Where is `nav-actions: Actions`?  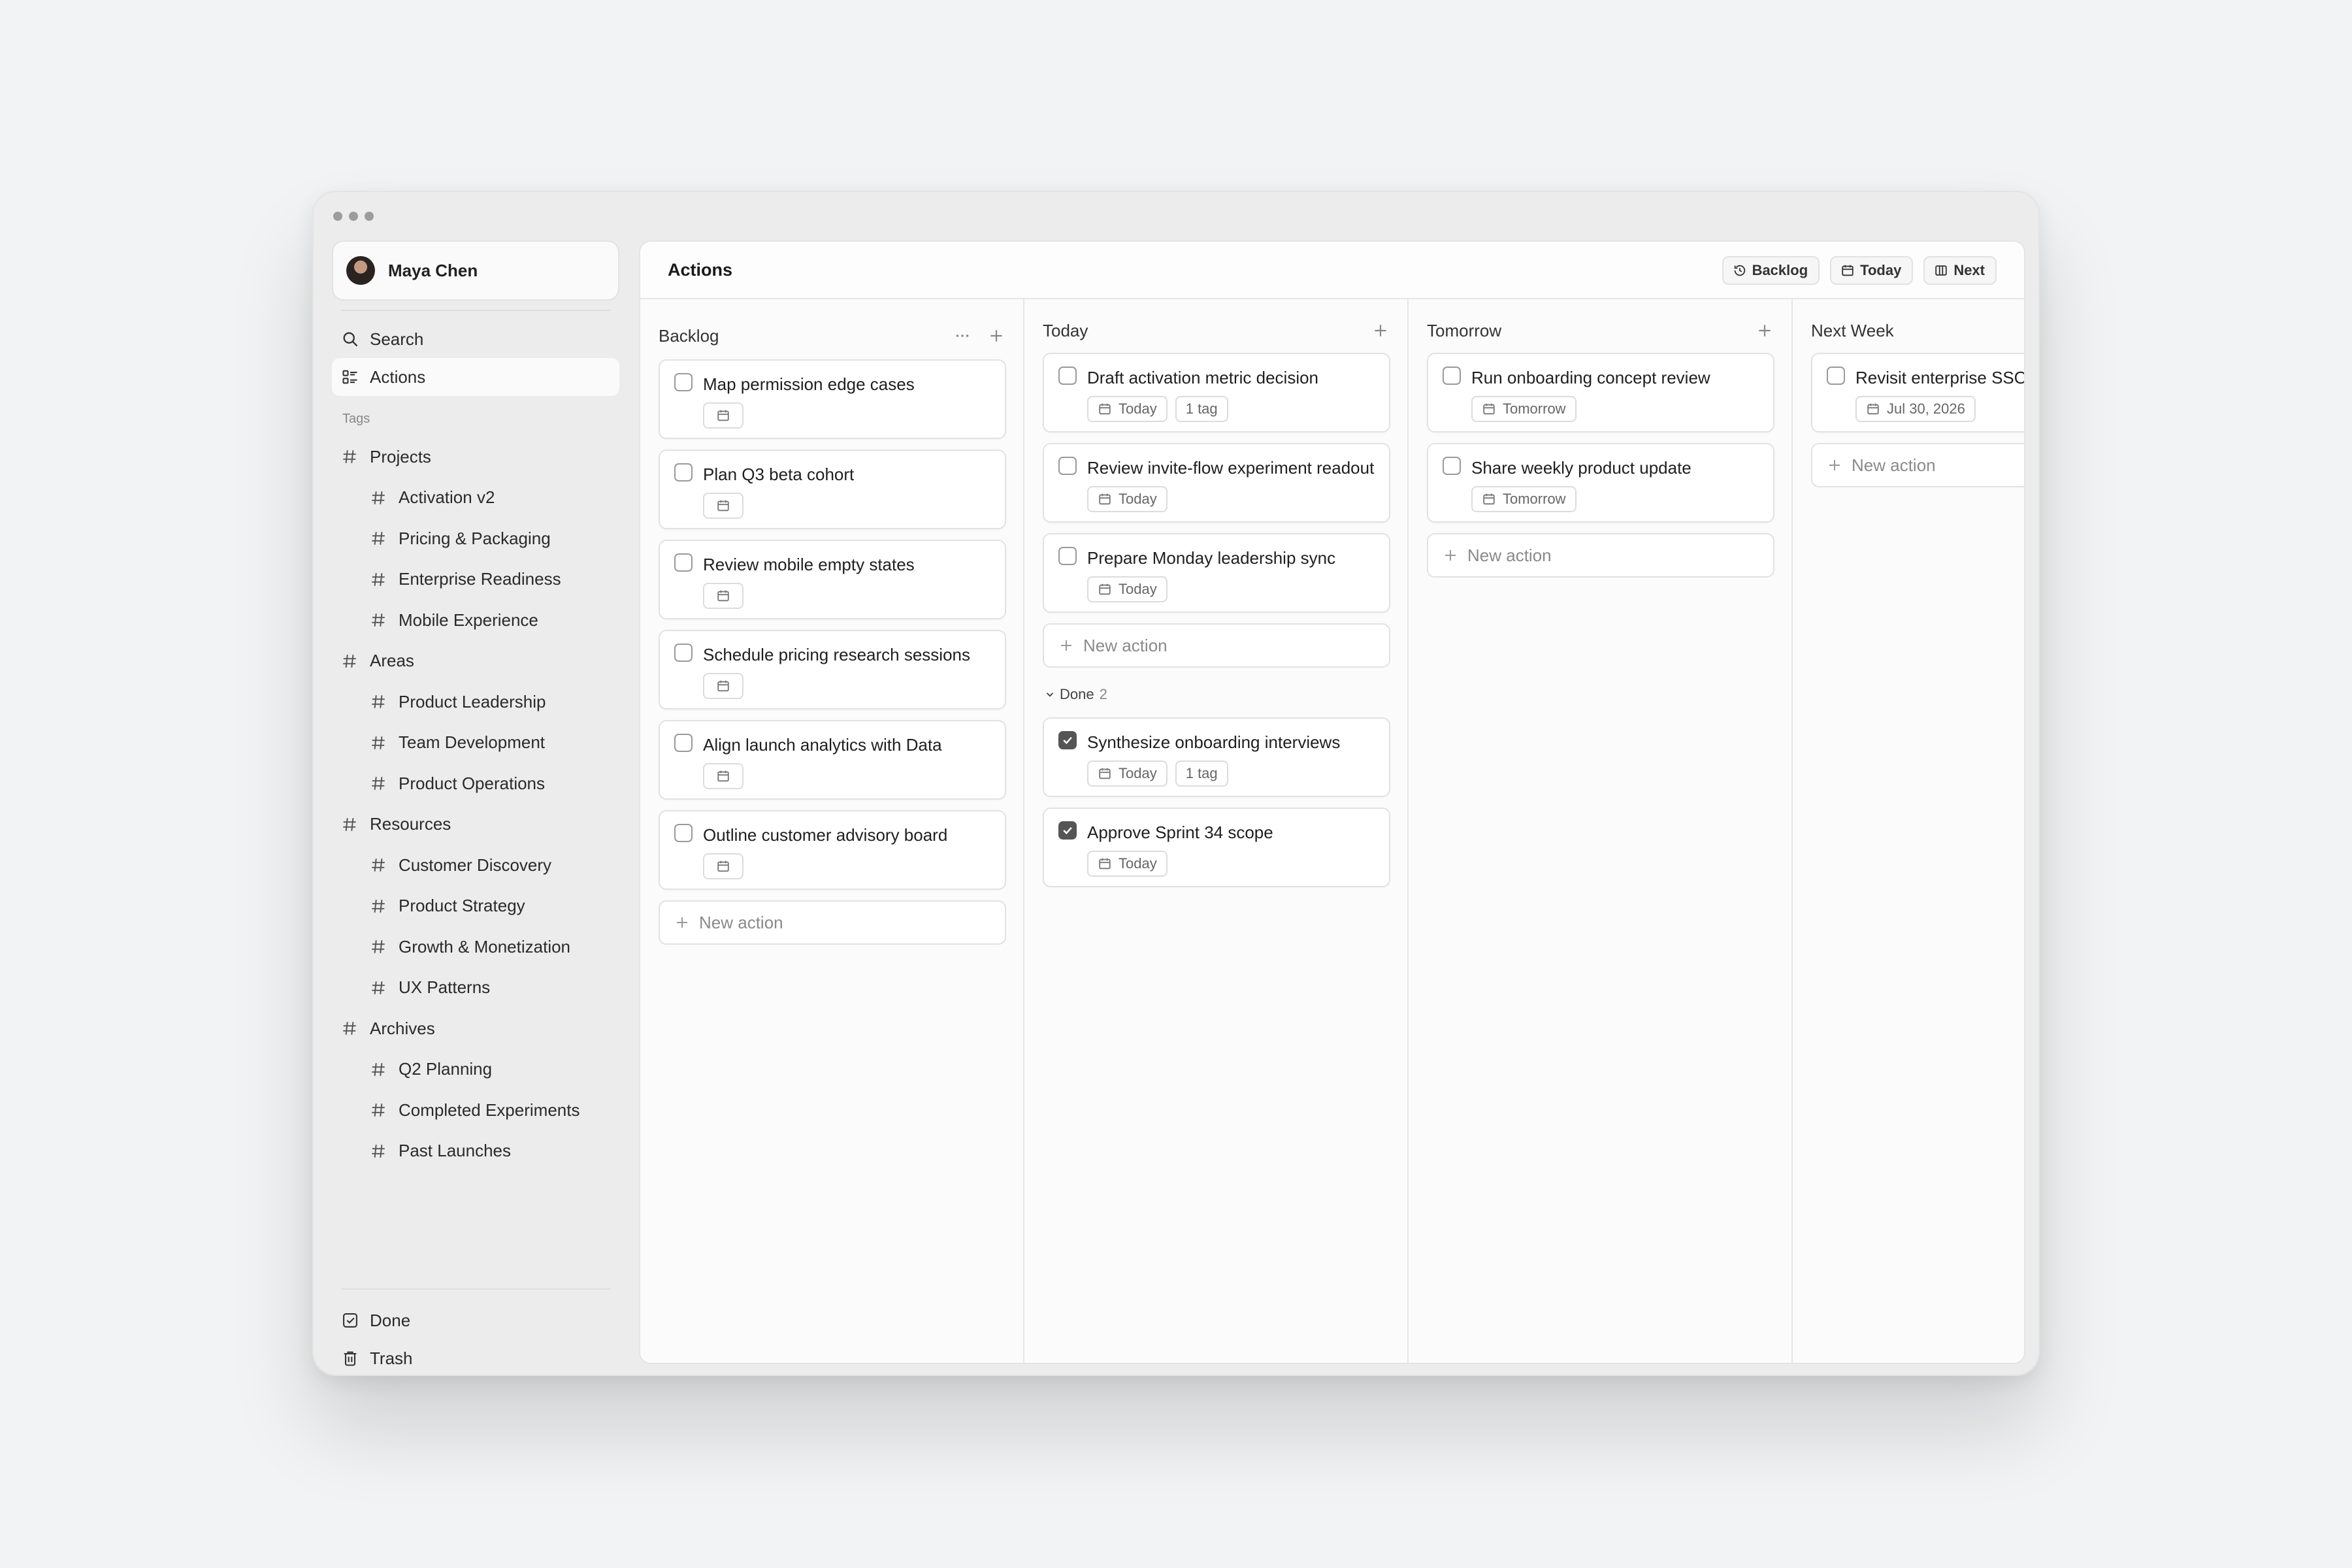
nav-actions: Actions is located at coordinates (475, 377).